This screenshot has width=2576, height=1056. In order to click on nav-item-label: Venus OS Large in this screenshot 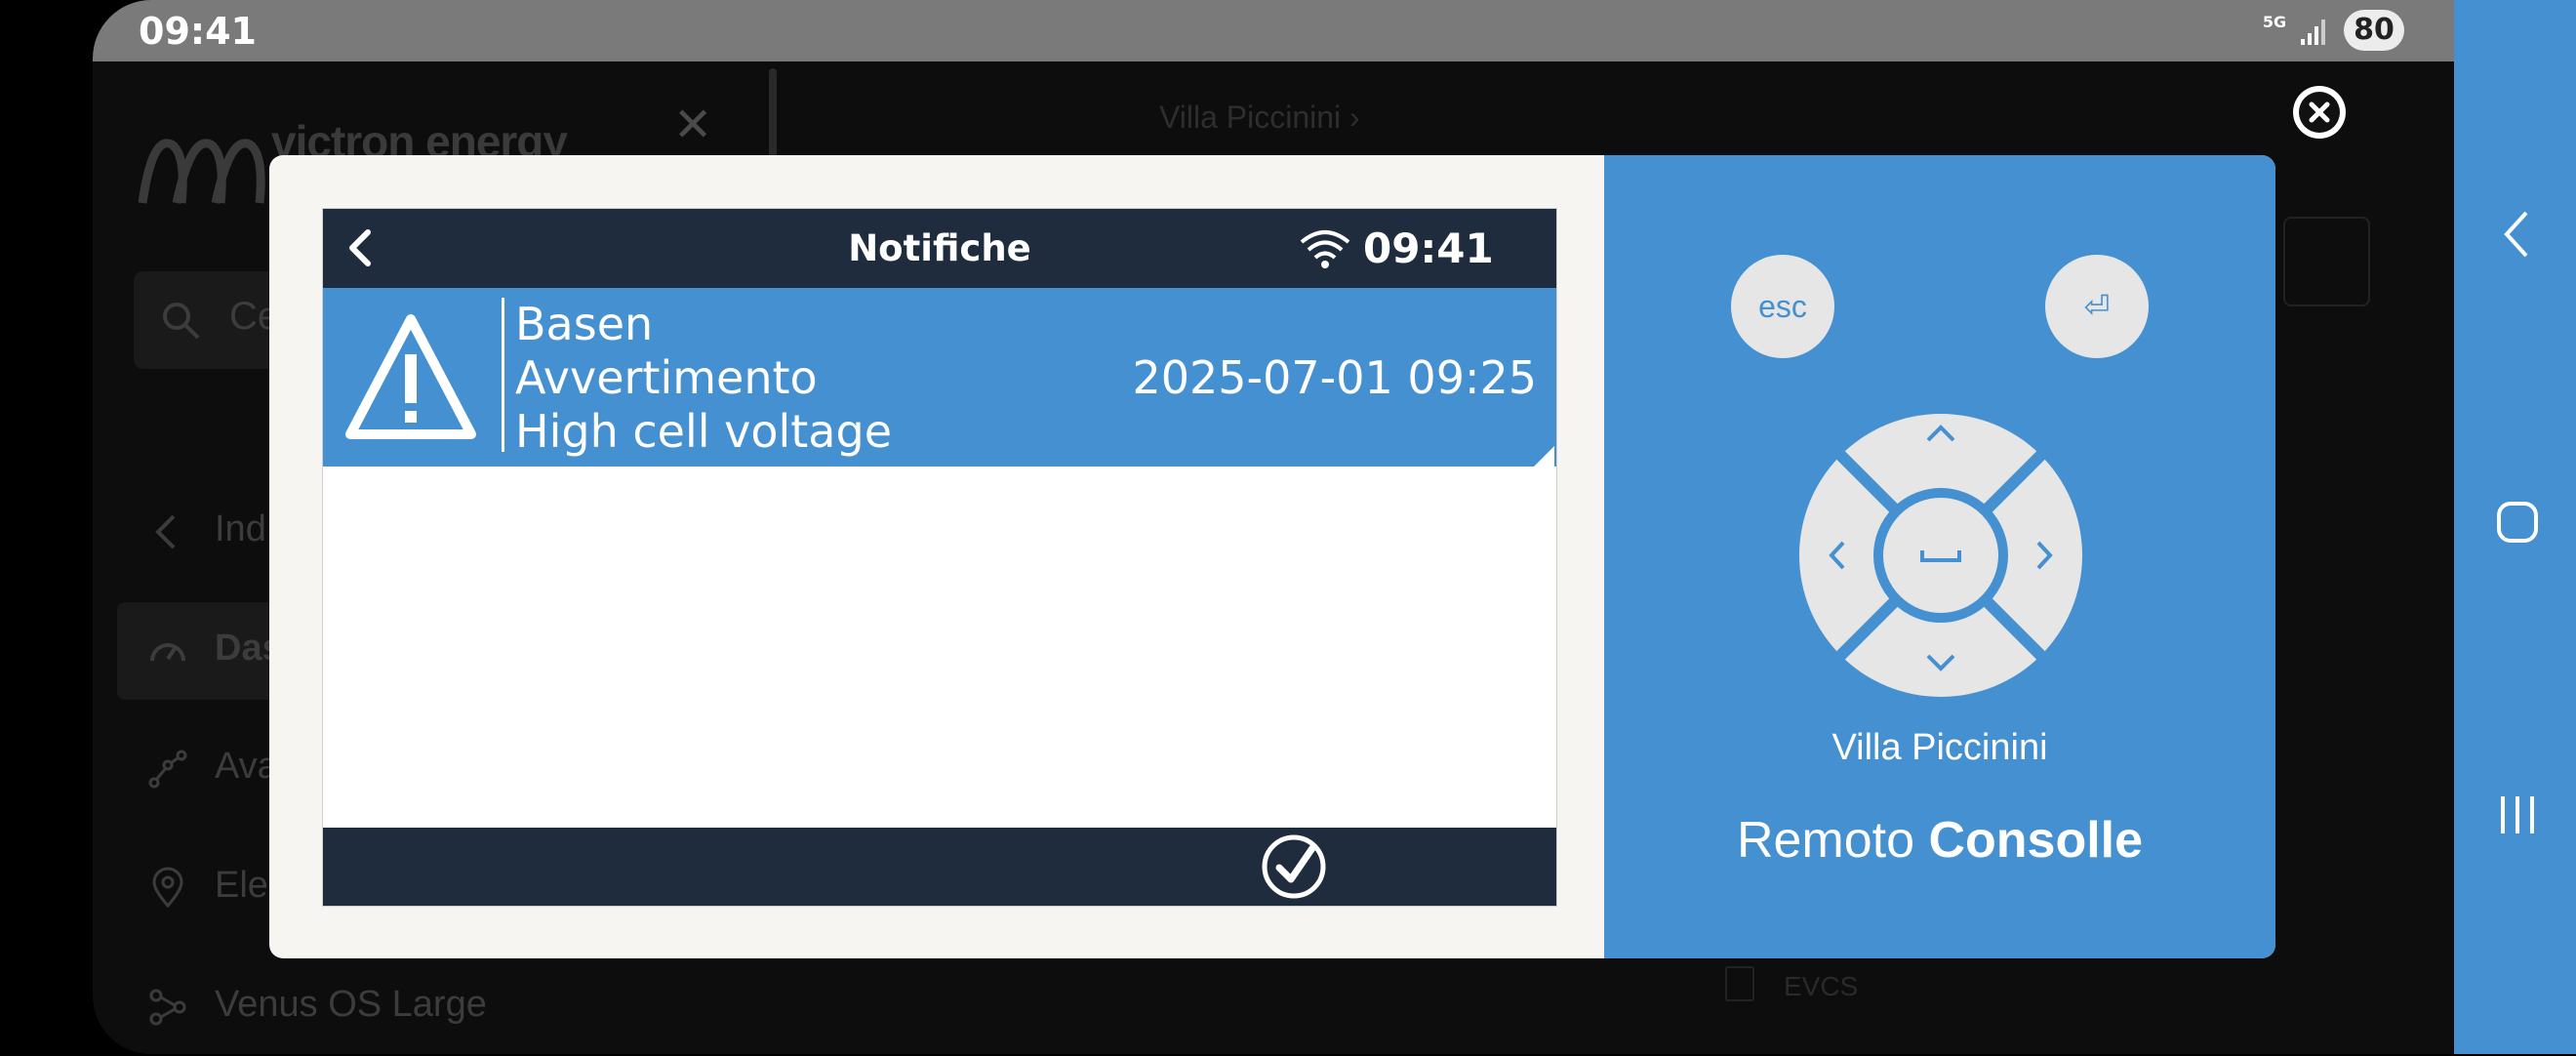, I will do `click(351, 1004)`.